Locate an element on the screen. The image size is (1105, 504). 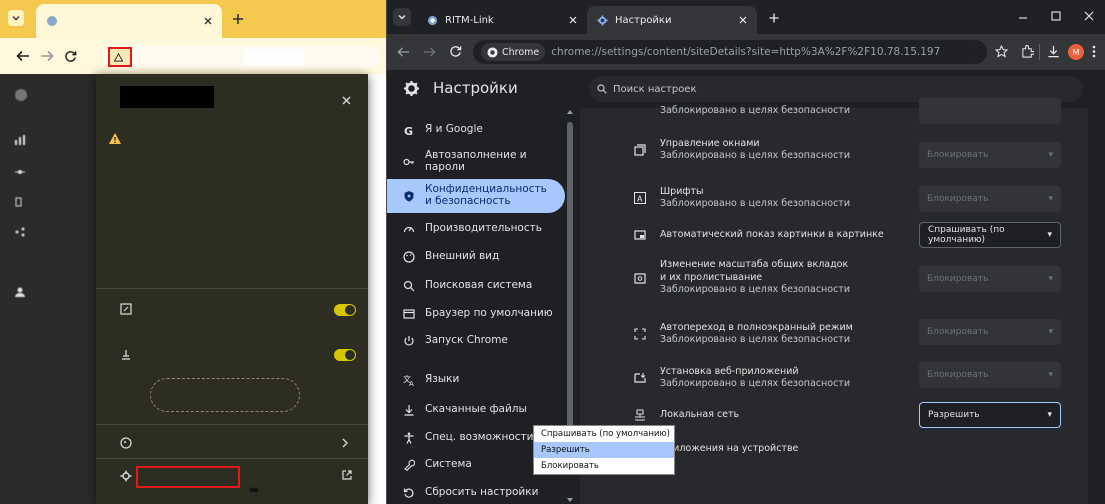
maximize-icon is located at coordinates (1056, 16).